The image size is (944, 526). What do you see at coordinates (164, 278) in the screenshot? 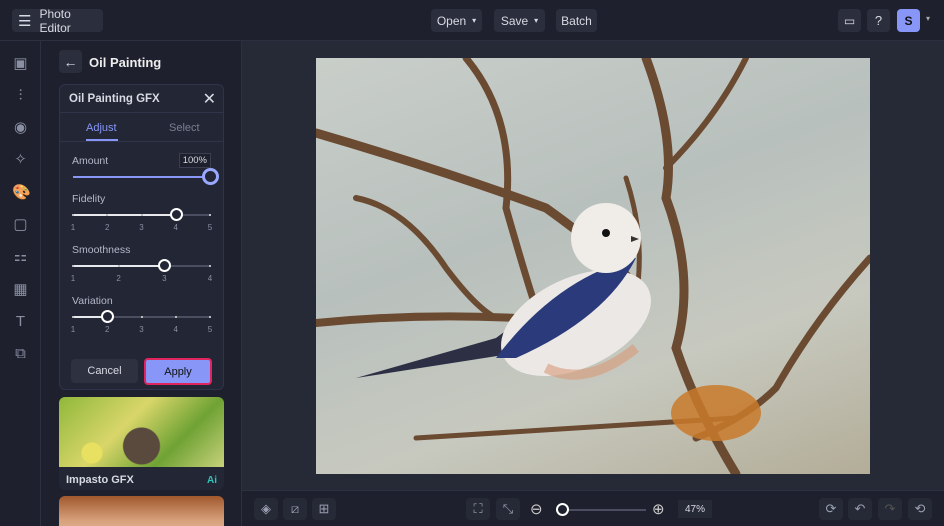
I see `smoothness-tick-label: 3` at bounding box center [164, 278].